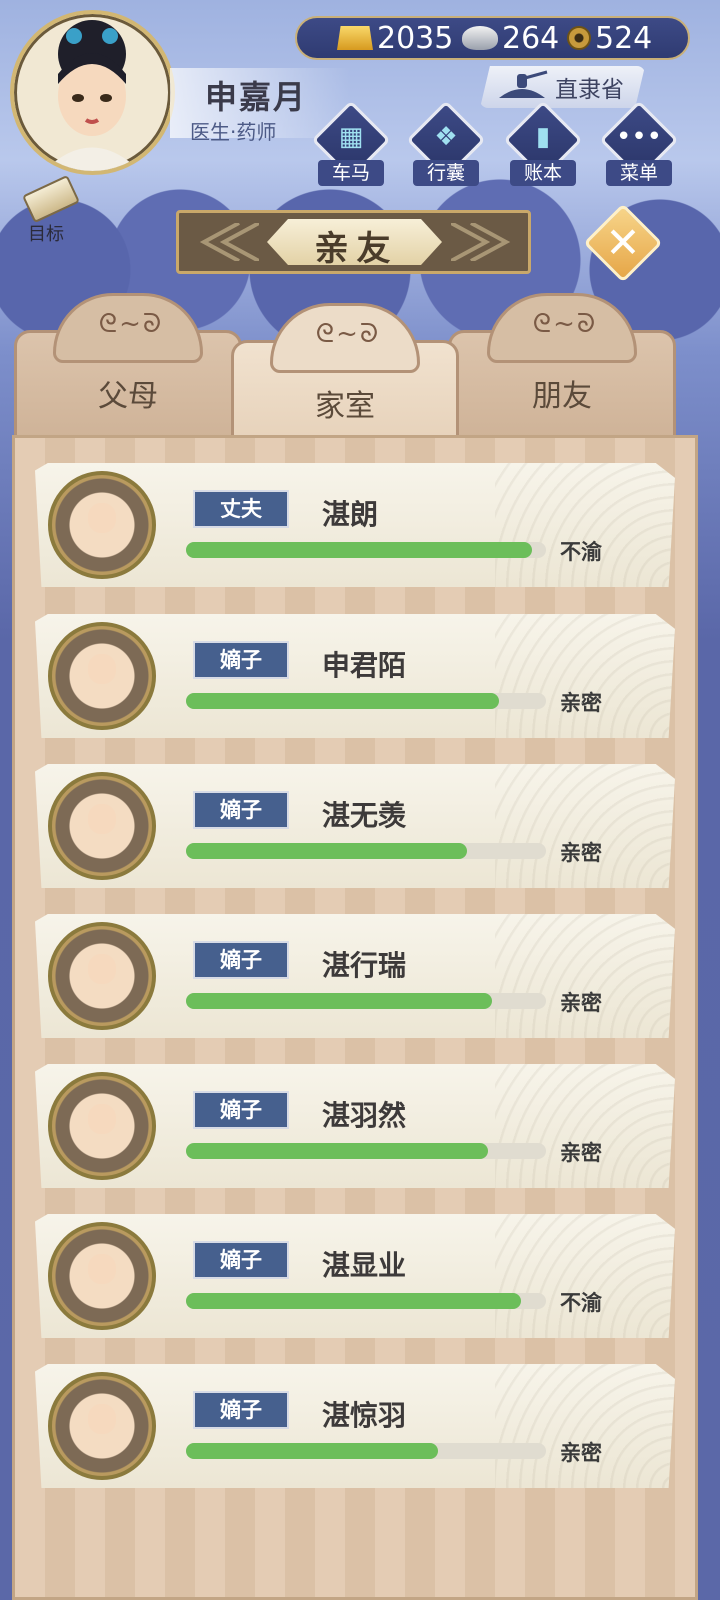 The image size is (720, 1600). I want to click on scroll-icon, so click(51, 199).